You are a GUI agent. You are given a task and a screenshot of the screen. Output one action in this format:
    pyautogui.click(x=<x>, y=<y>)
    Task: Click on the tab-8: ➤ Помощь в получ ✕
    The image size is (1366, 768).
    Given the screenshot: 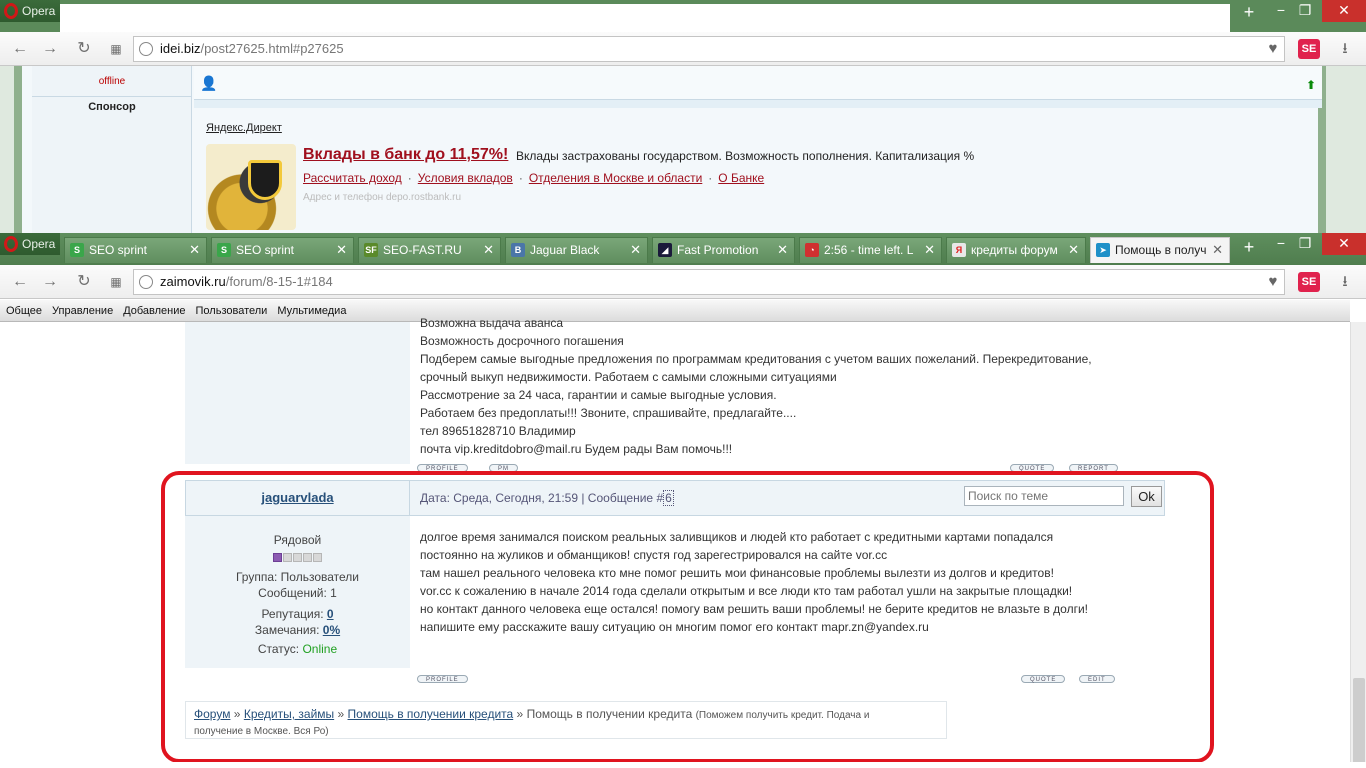 What is the action you would take?
    pyautogui.click(x=1160, y=250)
    